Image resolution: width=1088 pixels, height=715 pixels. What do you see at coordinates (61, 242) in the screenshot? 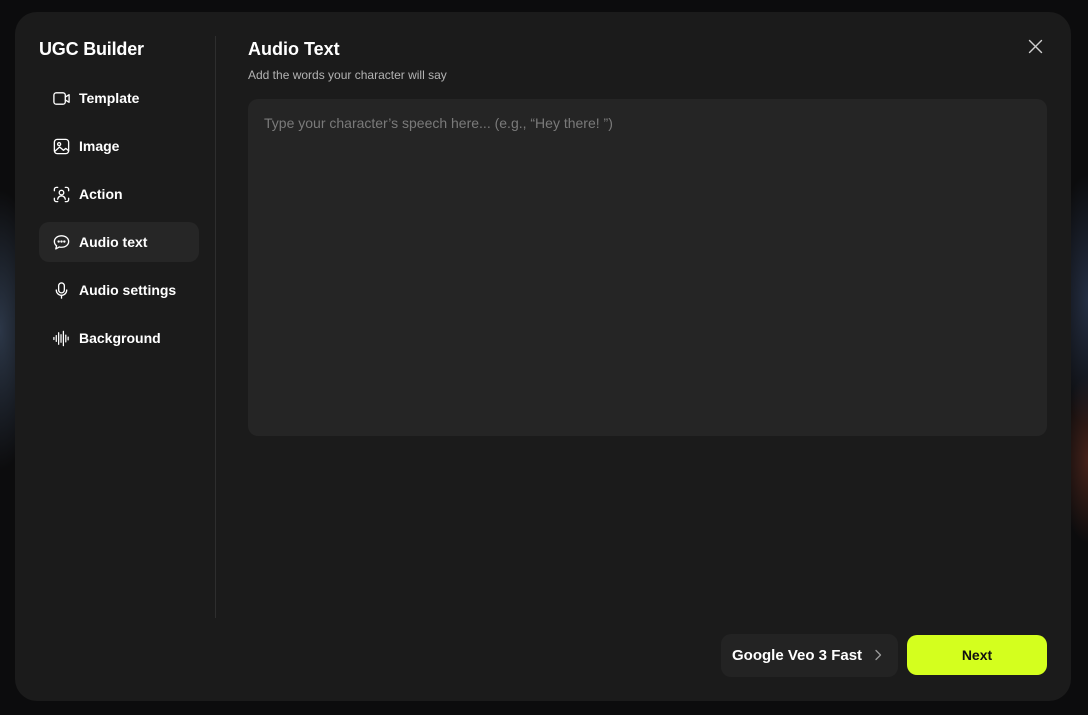
I see `speech-bubble-icon` at bounding box center [61, 242].